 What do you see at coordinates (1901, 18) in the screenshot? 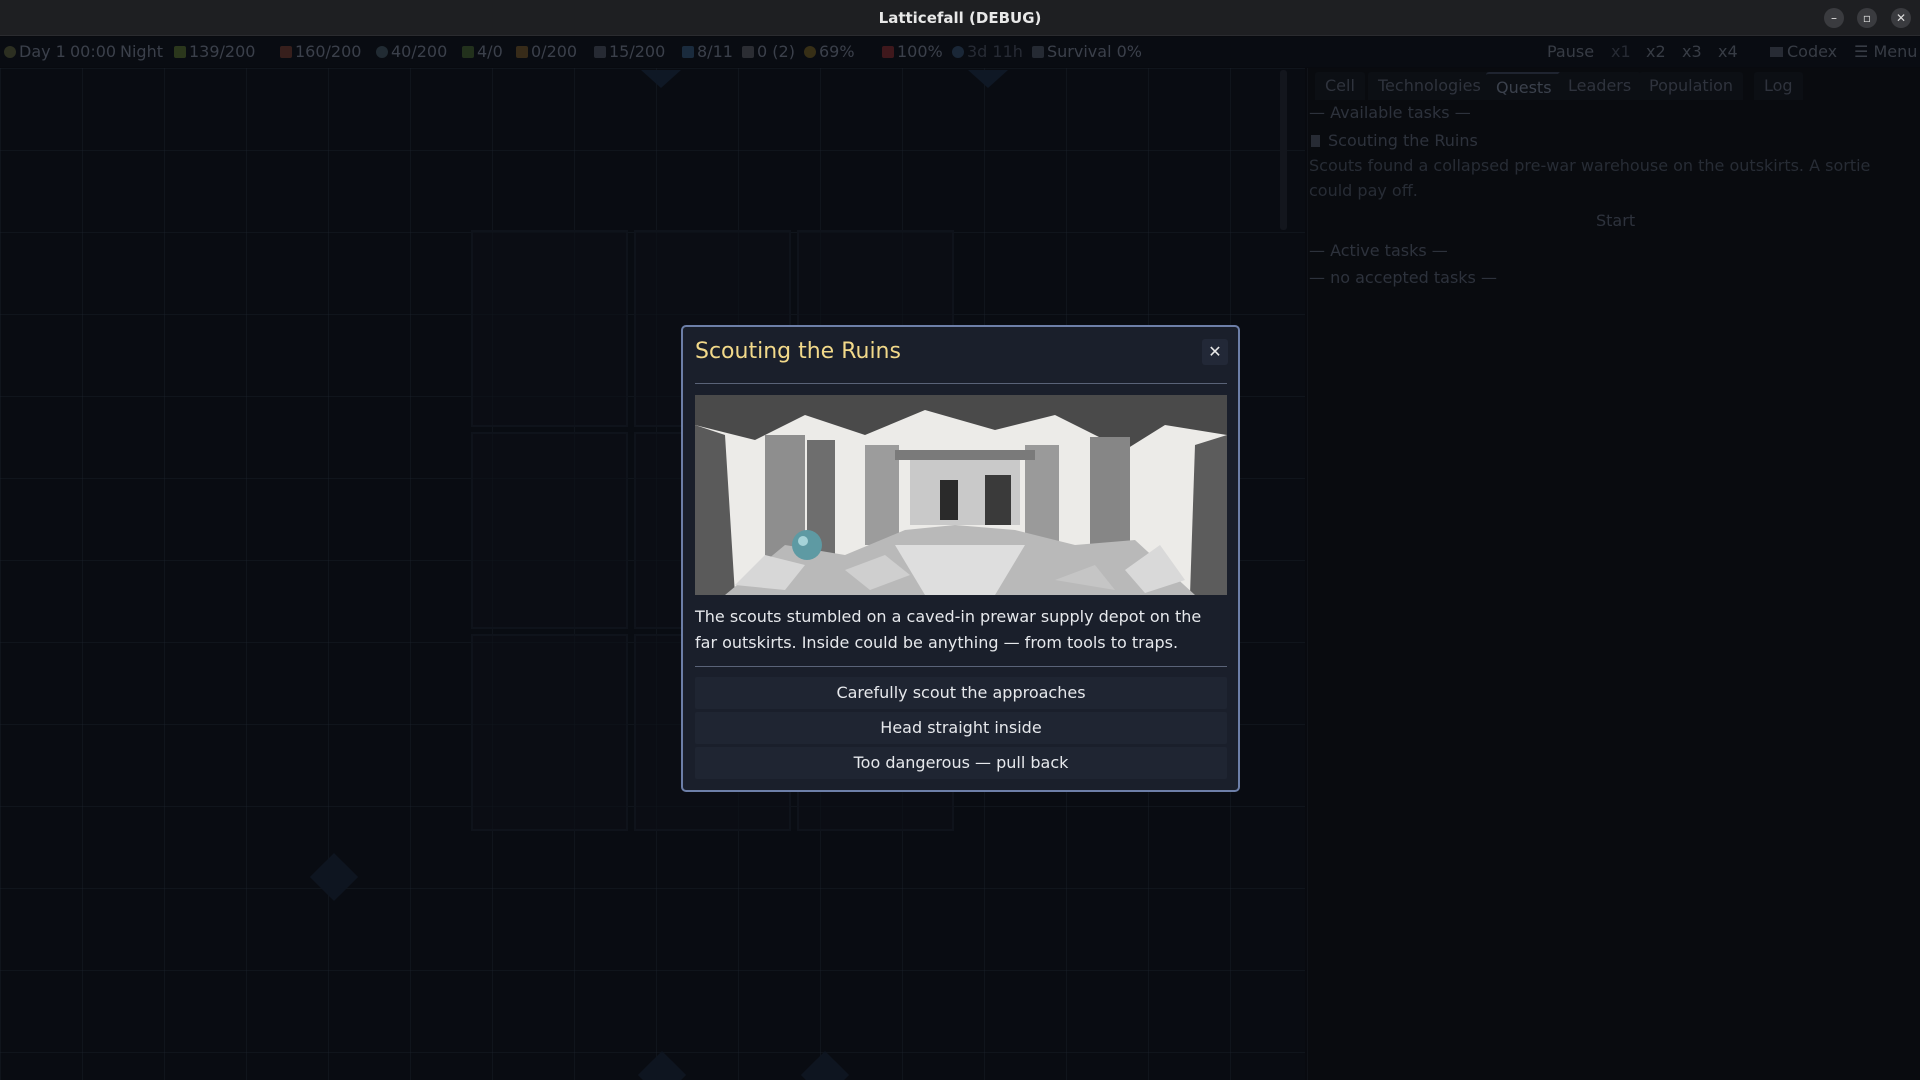
I see `close-window-button: ✕` at bounding box center [1901, 18].